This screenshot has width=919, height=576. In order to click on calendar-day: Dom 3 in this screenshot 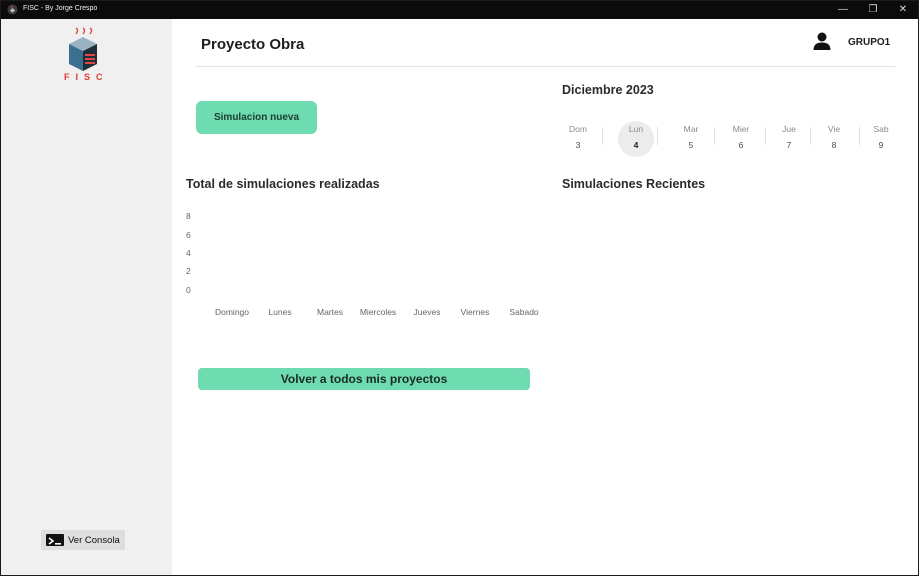, I will do `click(578, 139)`.